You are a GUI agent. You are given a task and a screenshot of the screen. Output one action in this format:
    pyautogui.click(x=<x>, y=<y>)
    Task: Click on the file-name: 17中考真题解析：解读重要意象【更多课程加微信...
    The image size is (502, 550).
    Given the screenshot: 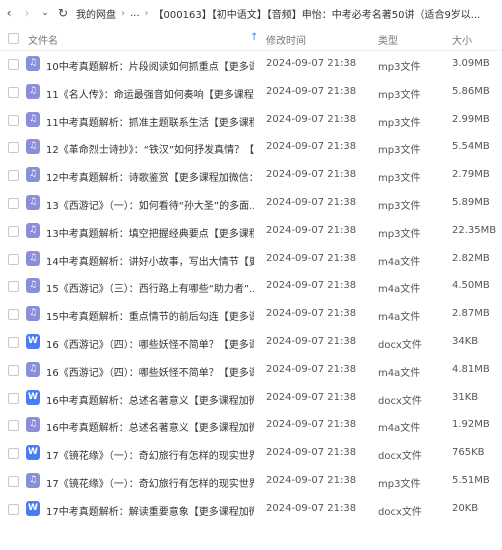 What is the action you would take?
    pyautogui.click(x=150, y=510)
    